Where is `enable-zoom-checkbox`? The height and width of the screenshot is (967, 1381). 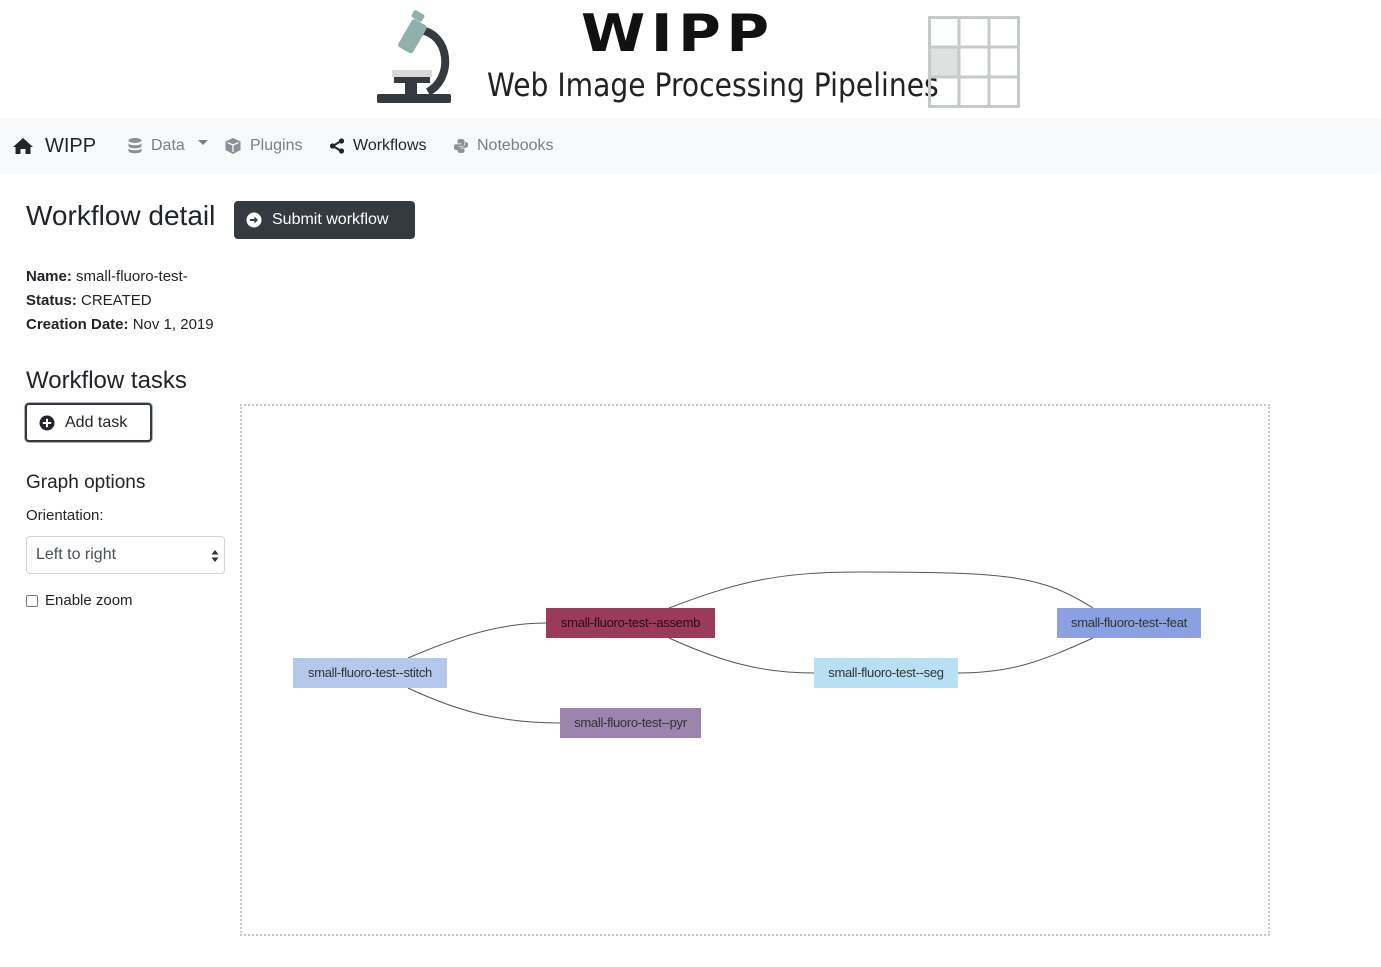
enable-zoom-checkbox is located at coordinates (32, 600).